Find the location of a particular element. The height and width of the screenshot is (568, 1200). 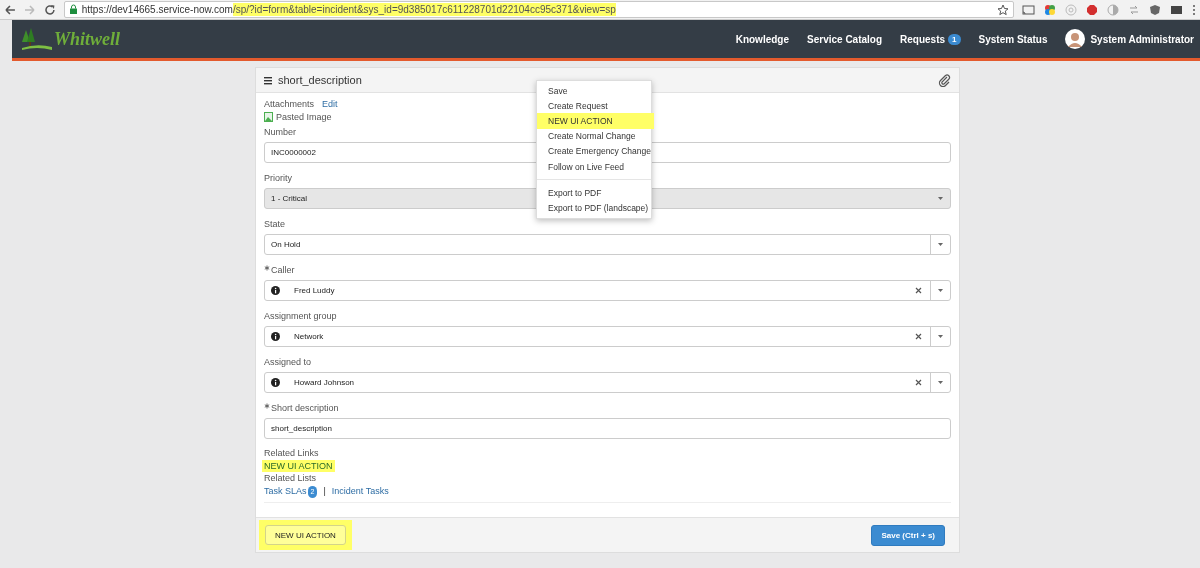

form-title: short_description is located at coordinates (320, 80).